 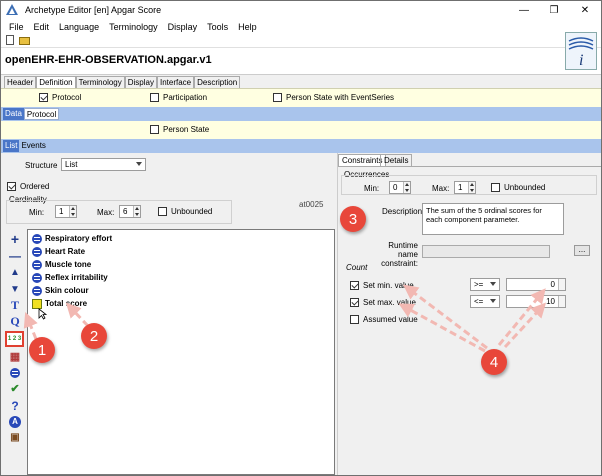 I want to click on occurrences-max-label: Max:, so click(x=441, y=188).